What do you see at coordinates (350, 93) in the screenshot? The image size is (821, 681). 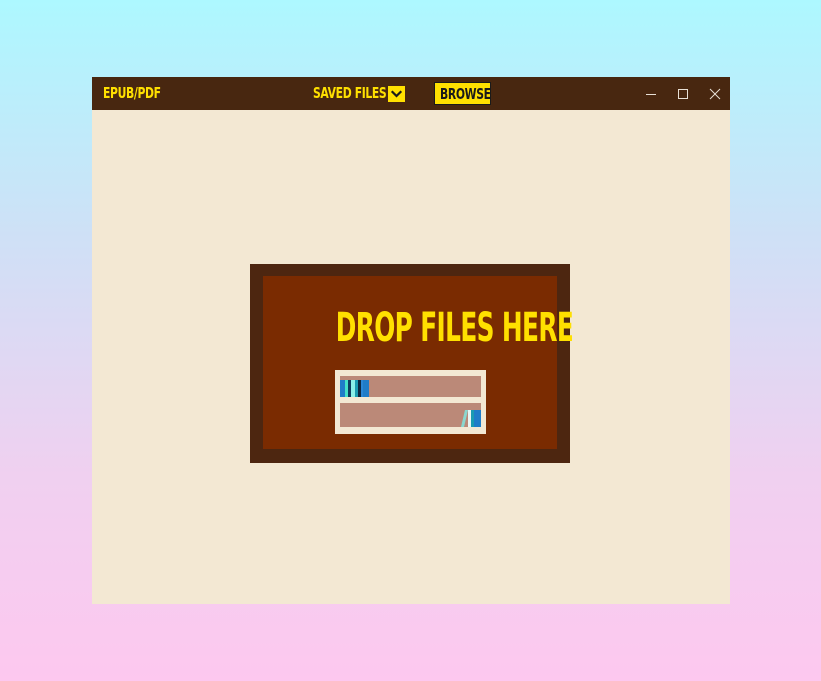 I see `saved-files-label: SAVED FILES` at bounding box center [350, 93].